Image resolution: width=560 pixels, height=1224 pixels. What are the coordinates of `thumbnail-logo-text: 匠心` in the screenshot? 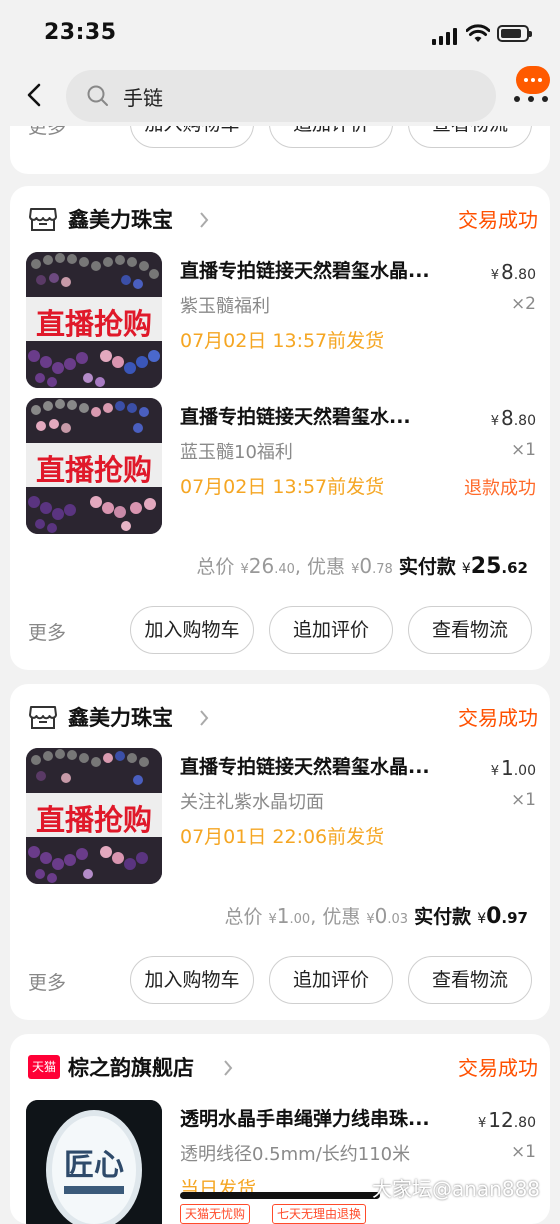 It's located at (94, 1165).